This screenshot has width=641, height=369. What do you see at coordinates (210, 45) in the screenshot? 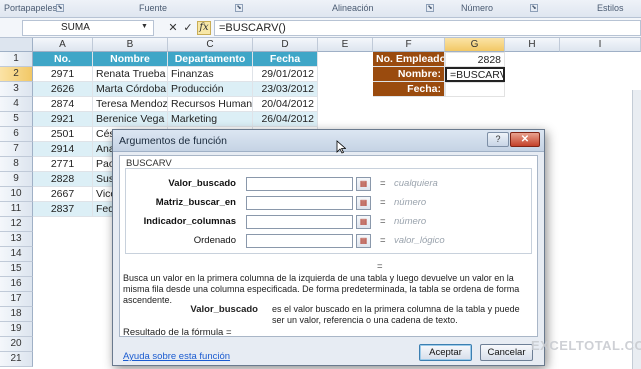
I see `column-header-c: C` at bounding box center [210, 45].